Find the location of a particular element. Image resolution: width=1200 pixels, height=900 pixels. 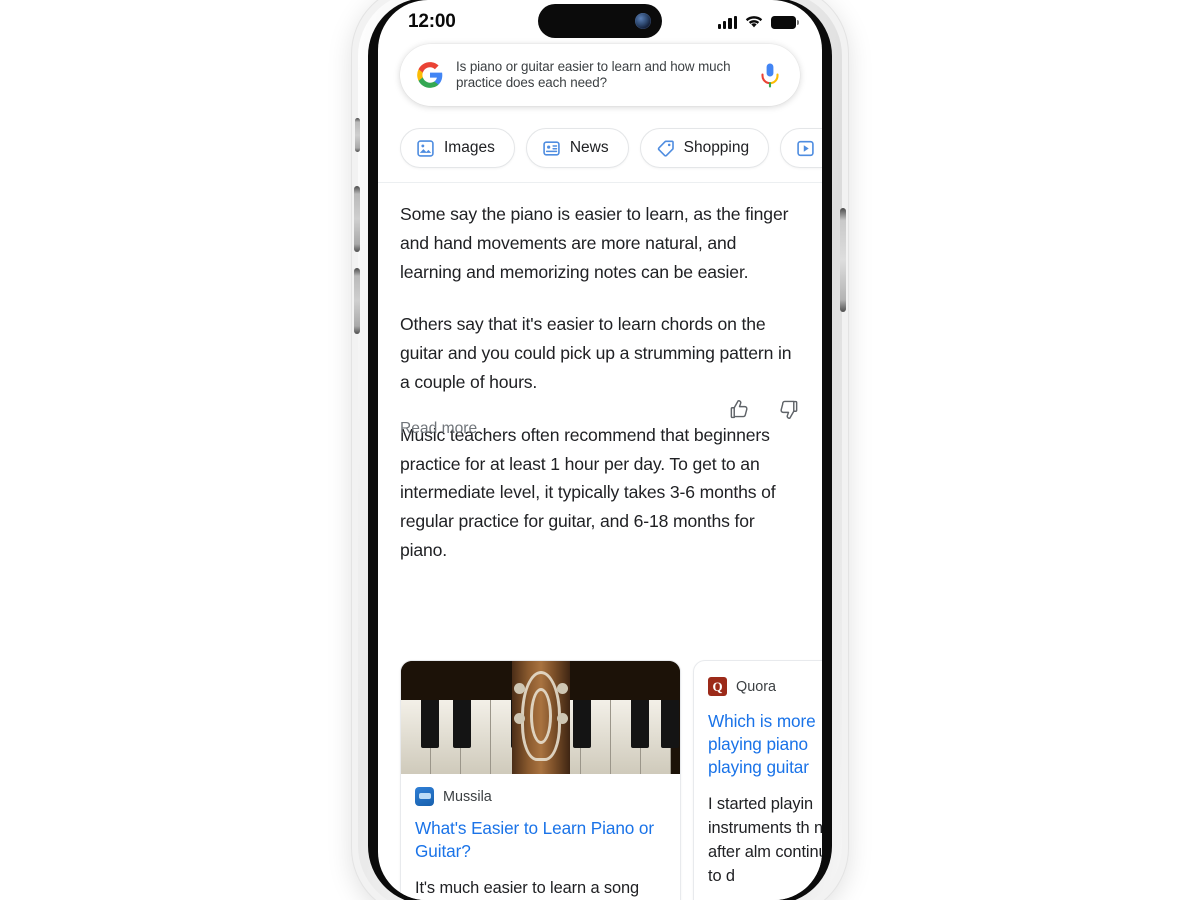

status-bar-clock: 12:00 is located at coordinates (432, 21).